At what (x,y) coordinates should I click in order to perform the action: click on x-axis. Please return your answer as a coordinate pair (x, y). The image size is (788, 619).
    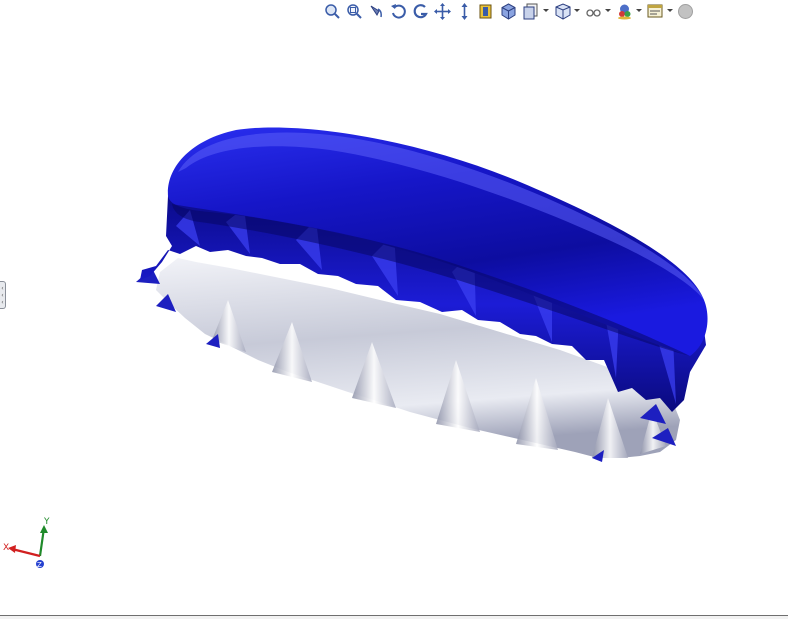
    Looking at the image, I should click on (26, 552).